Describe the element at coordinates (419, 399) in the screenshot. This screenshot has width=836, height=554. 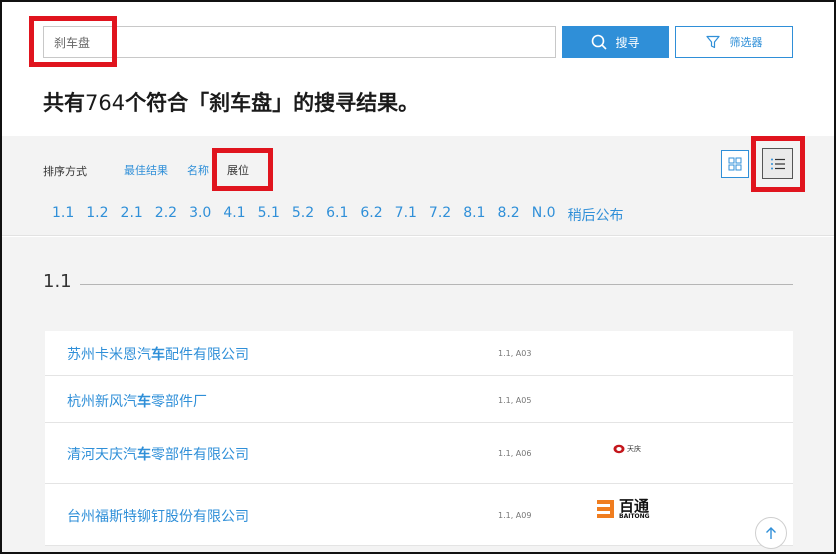
I see `list-item: 杭州新风汽车零部件厂 1.1, A05` at that location.